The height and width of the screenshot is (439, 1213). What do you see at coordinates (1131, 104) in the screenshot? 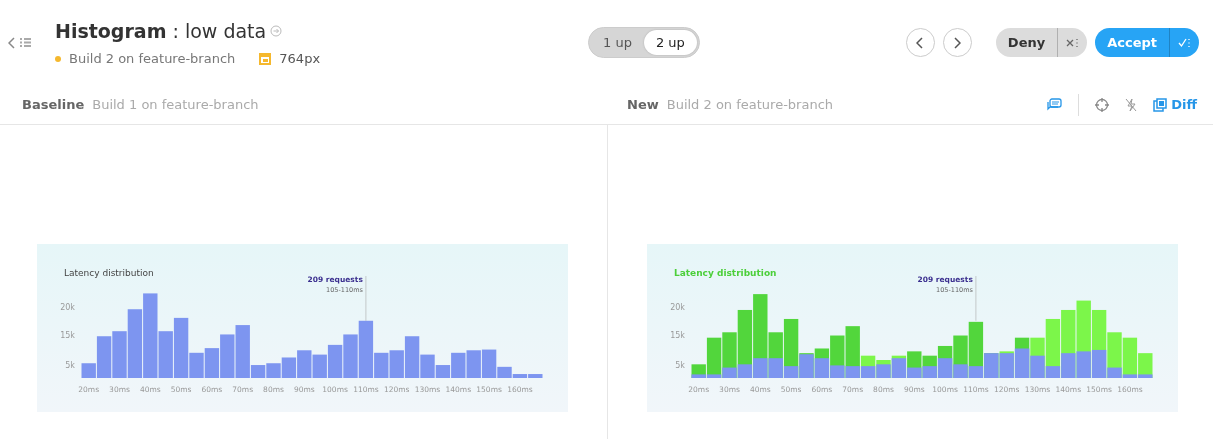
I see `lightning-off-icon` at bounding box center [1131, 104].